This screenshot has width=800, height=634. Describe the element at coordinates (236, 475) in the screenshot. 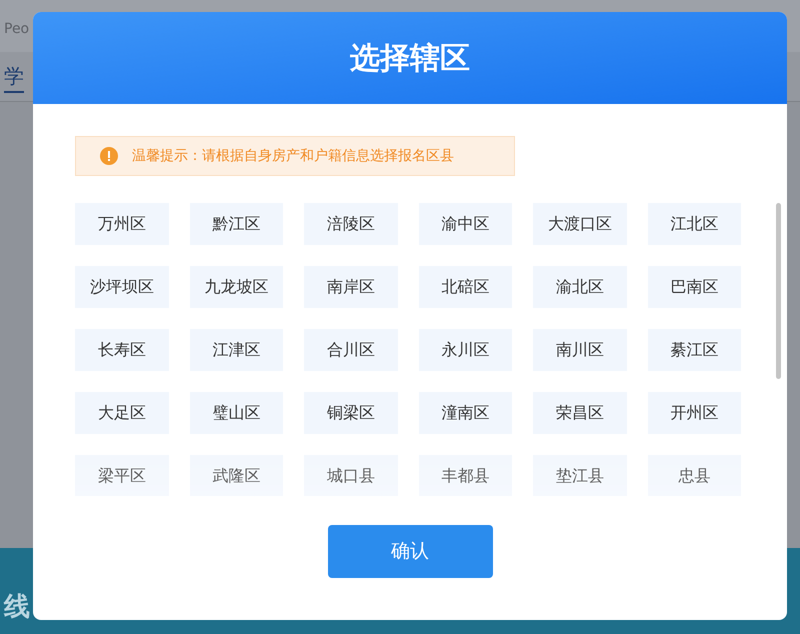

I see `district-option: 武隆区` at that location.